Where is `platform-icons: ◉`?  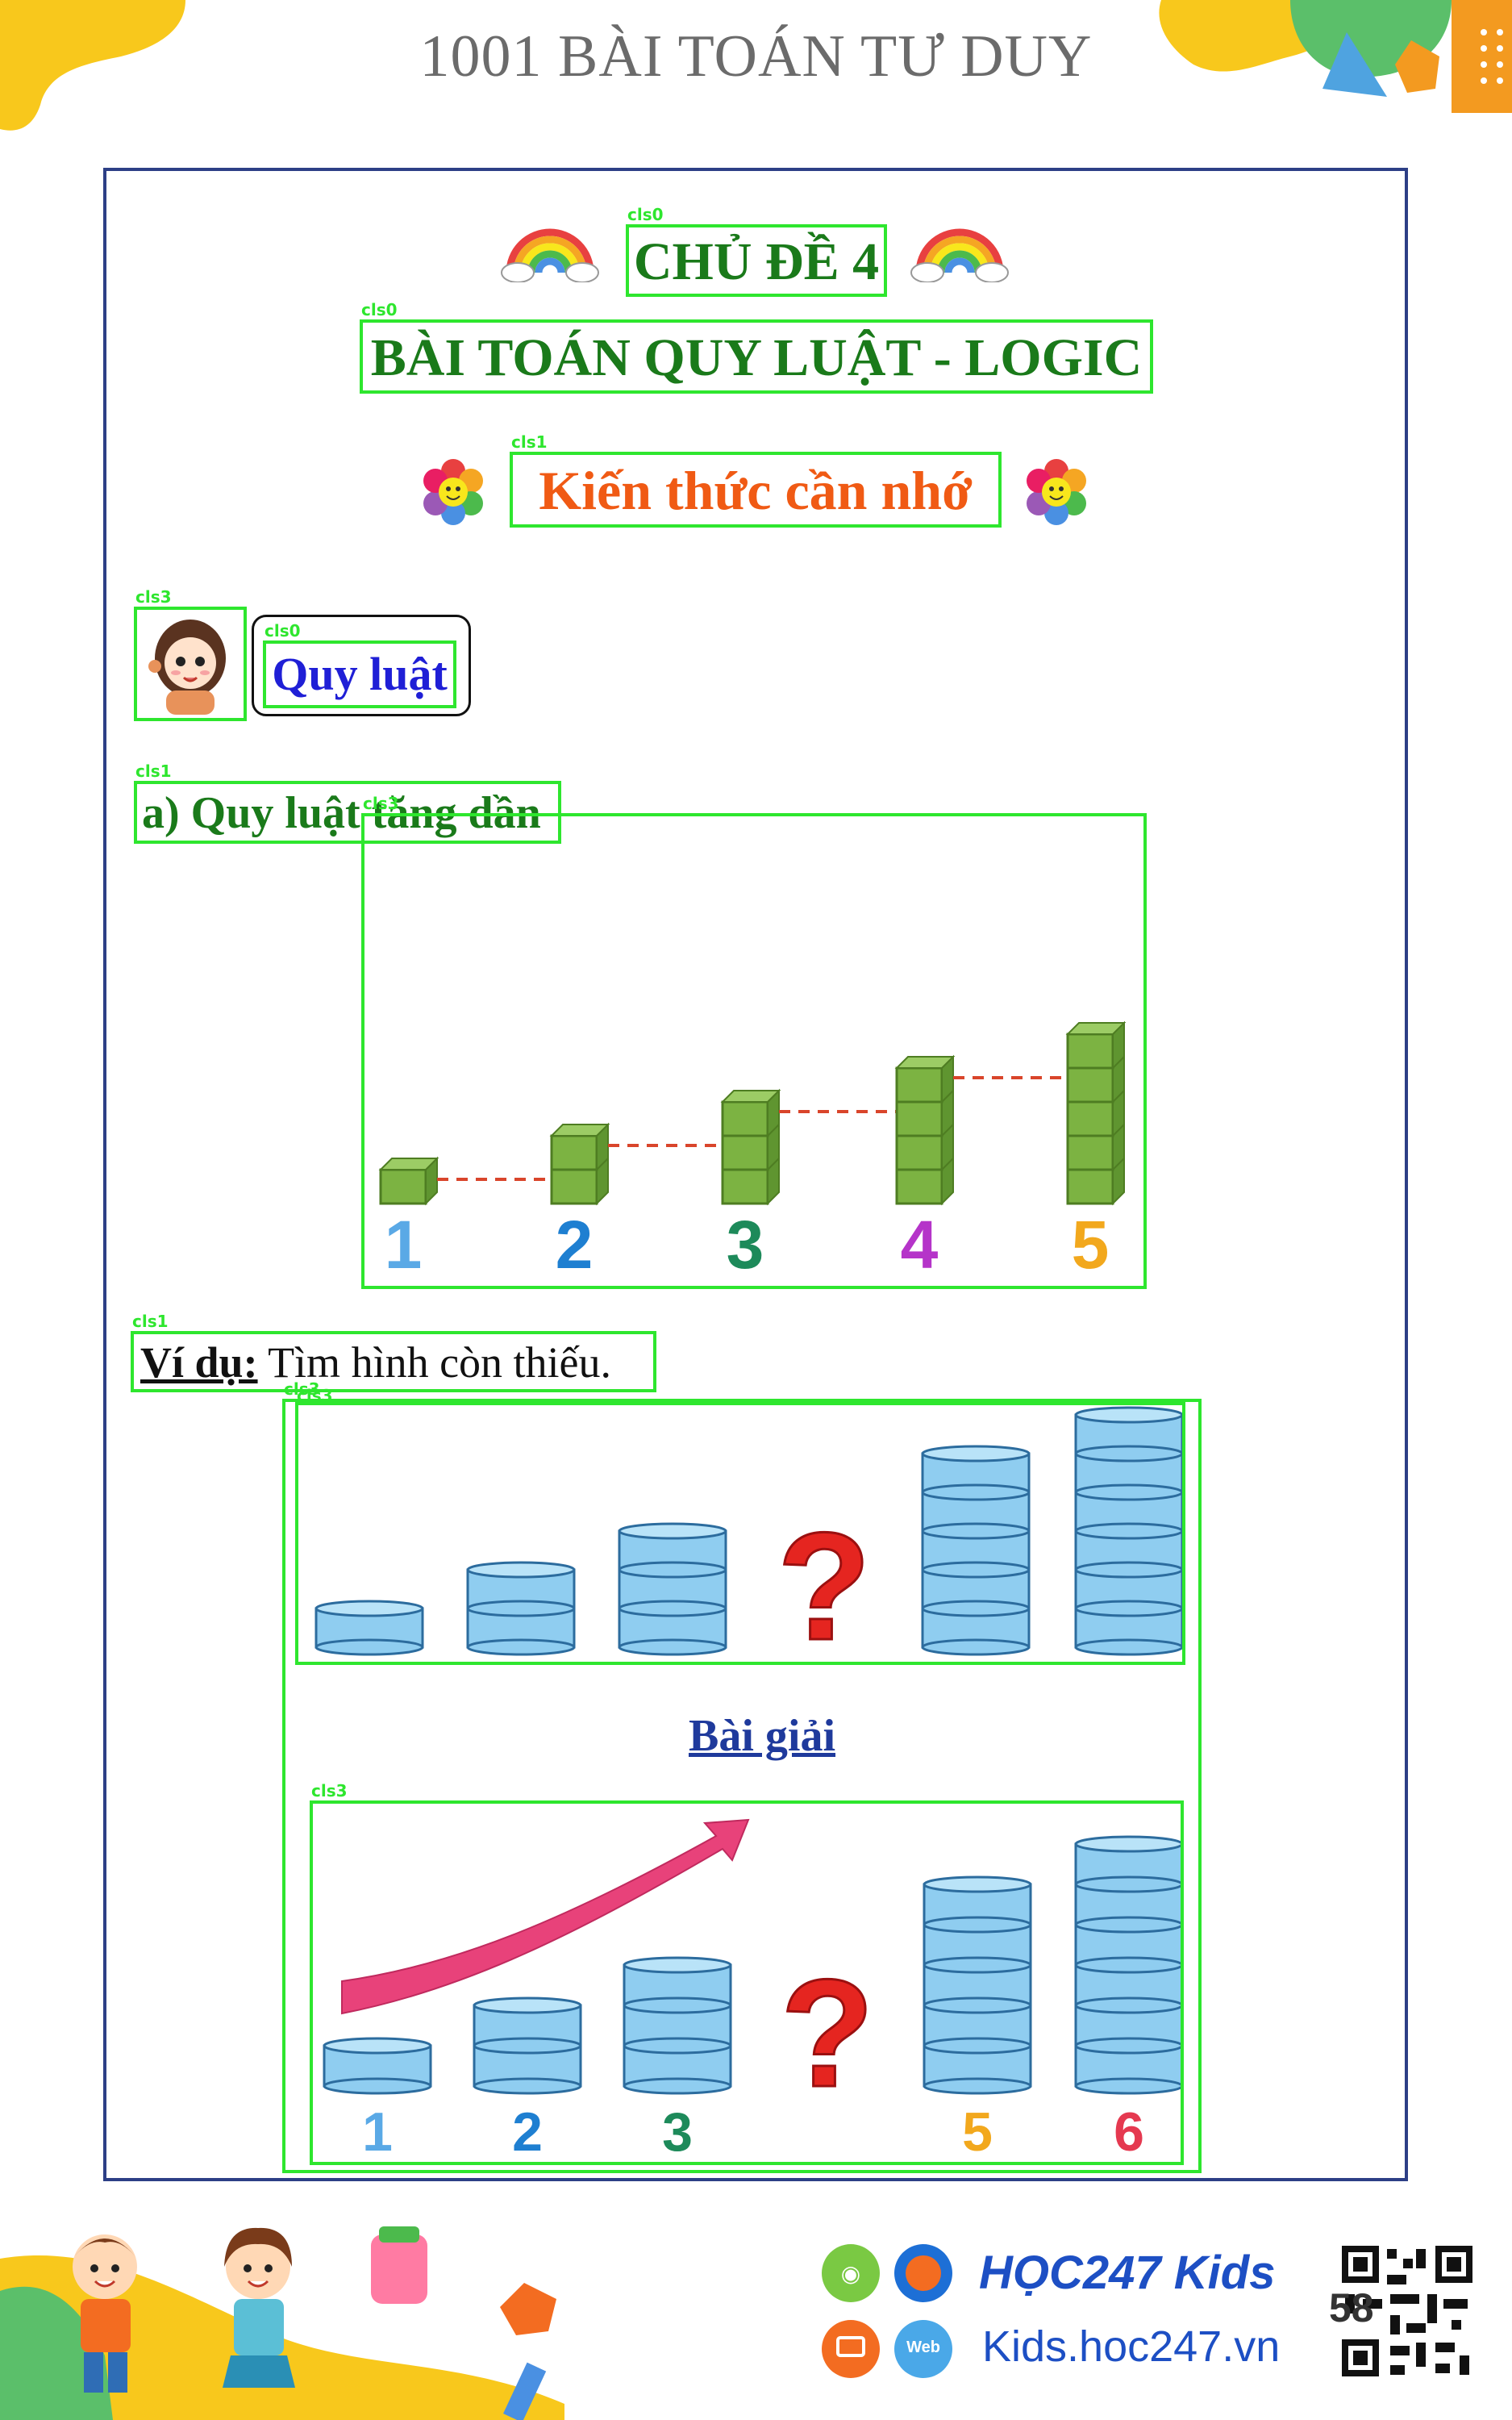
platform-icons: ◉ is located at coordinates (887, 2311).